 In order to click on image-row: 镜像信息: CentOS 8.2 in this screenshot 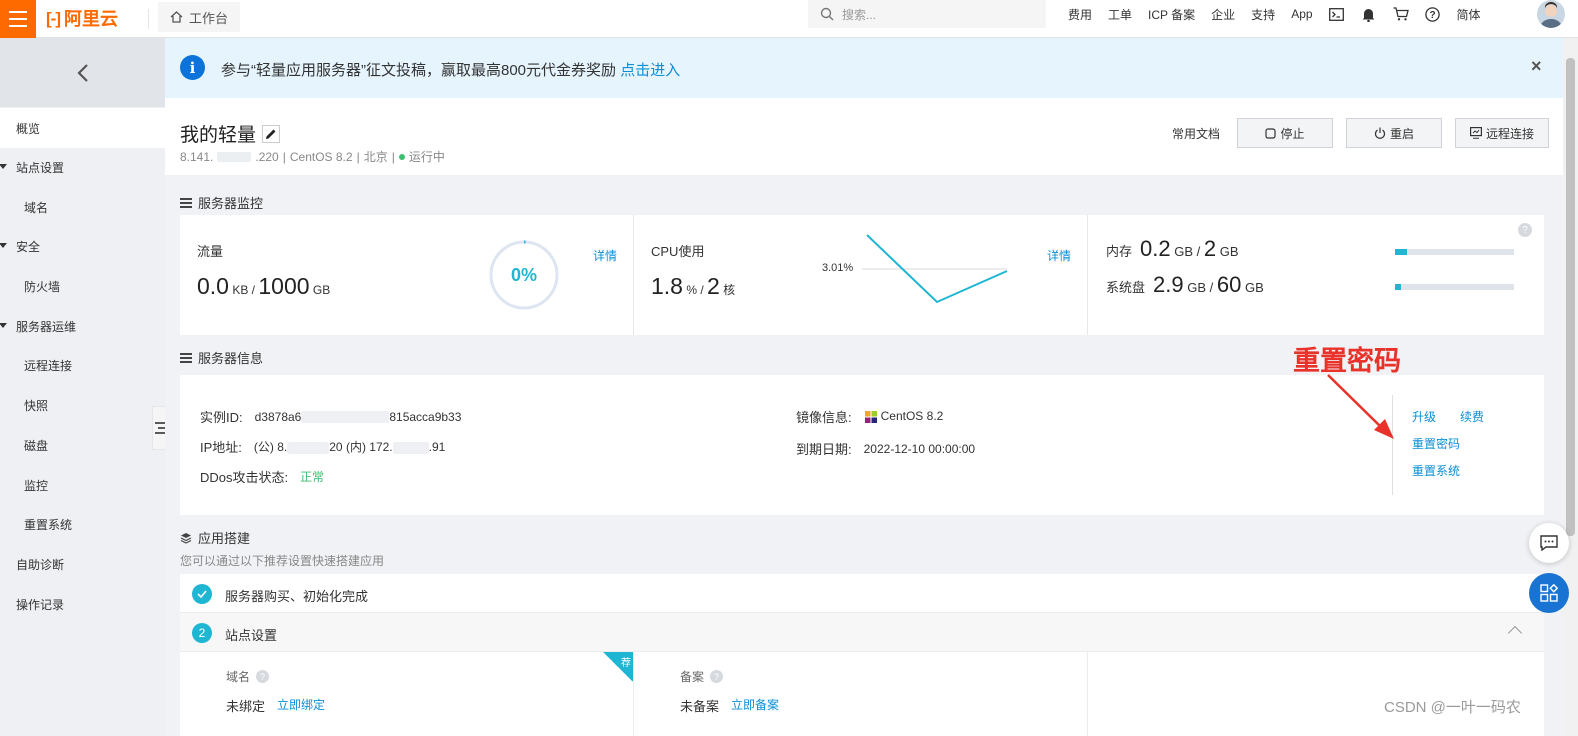, I will do `click(869, 416)`.